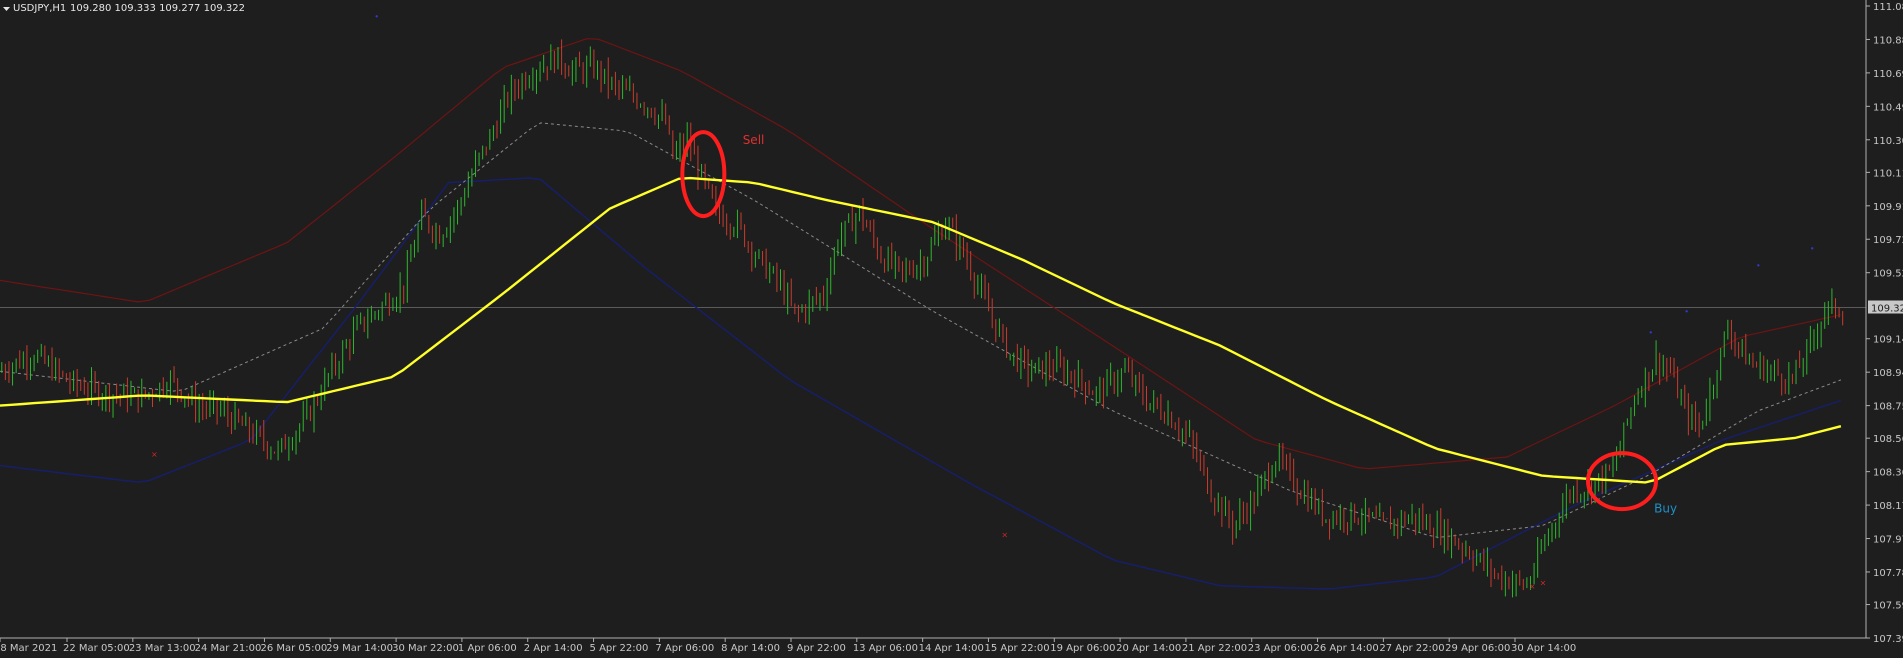  What do you see at coordinates (28, 648) in the screenshot?
I see `time-tick-label: 18 Mar 2021` at bounding box center [28, 648].